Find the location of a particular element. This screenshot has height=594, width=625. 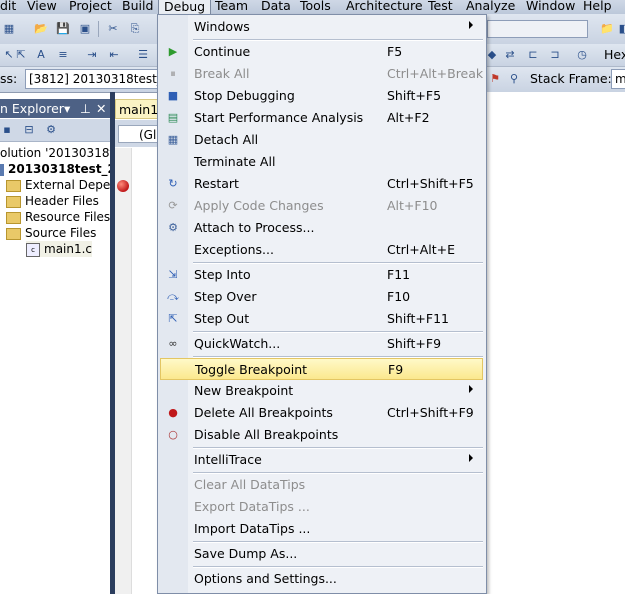

menu-item-quickwatch: ∞ QuickWatch... Shift+F9 is located at coordinates (322, 344).